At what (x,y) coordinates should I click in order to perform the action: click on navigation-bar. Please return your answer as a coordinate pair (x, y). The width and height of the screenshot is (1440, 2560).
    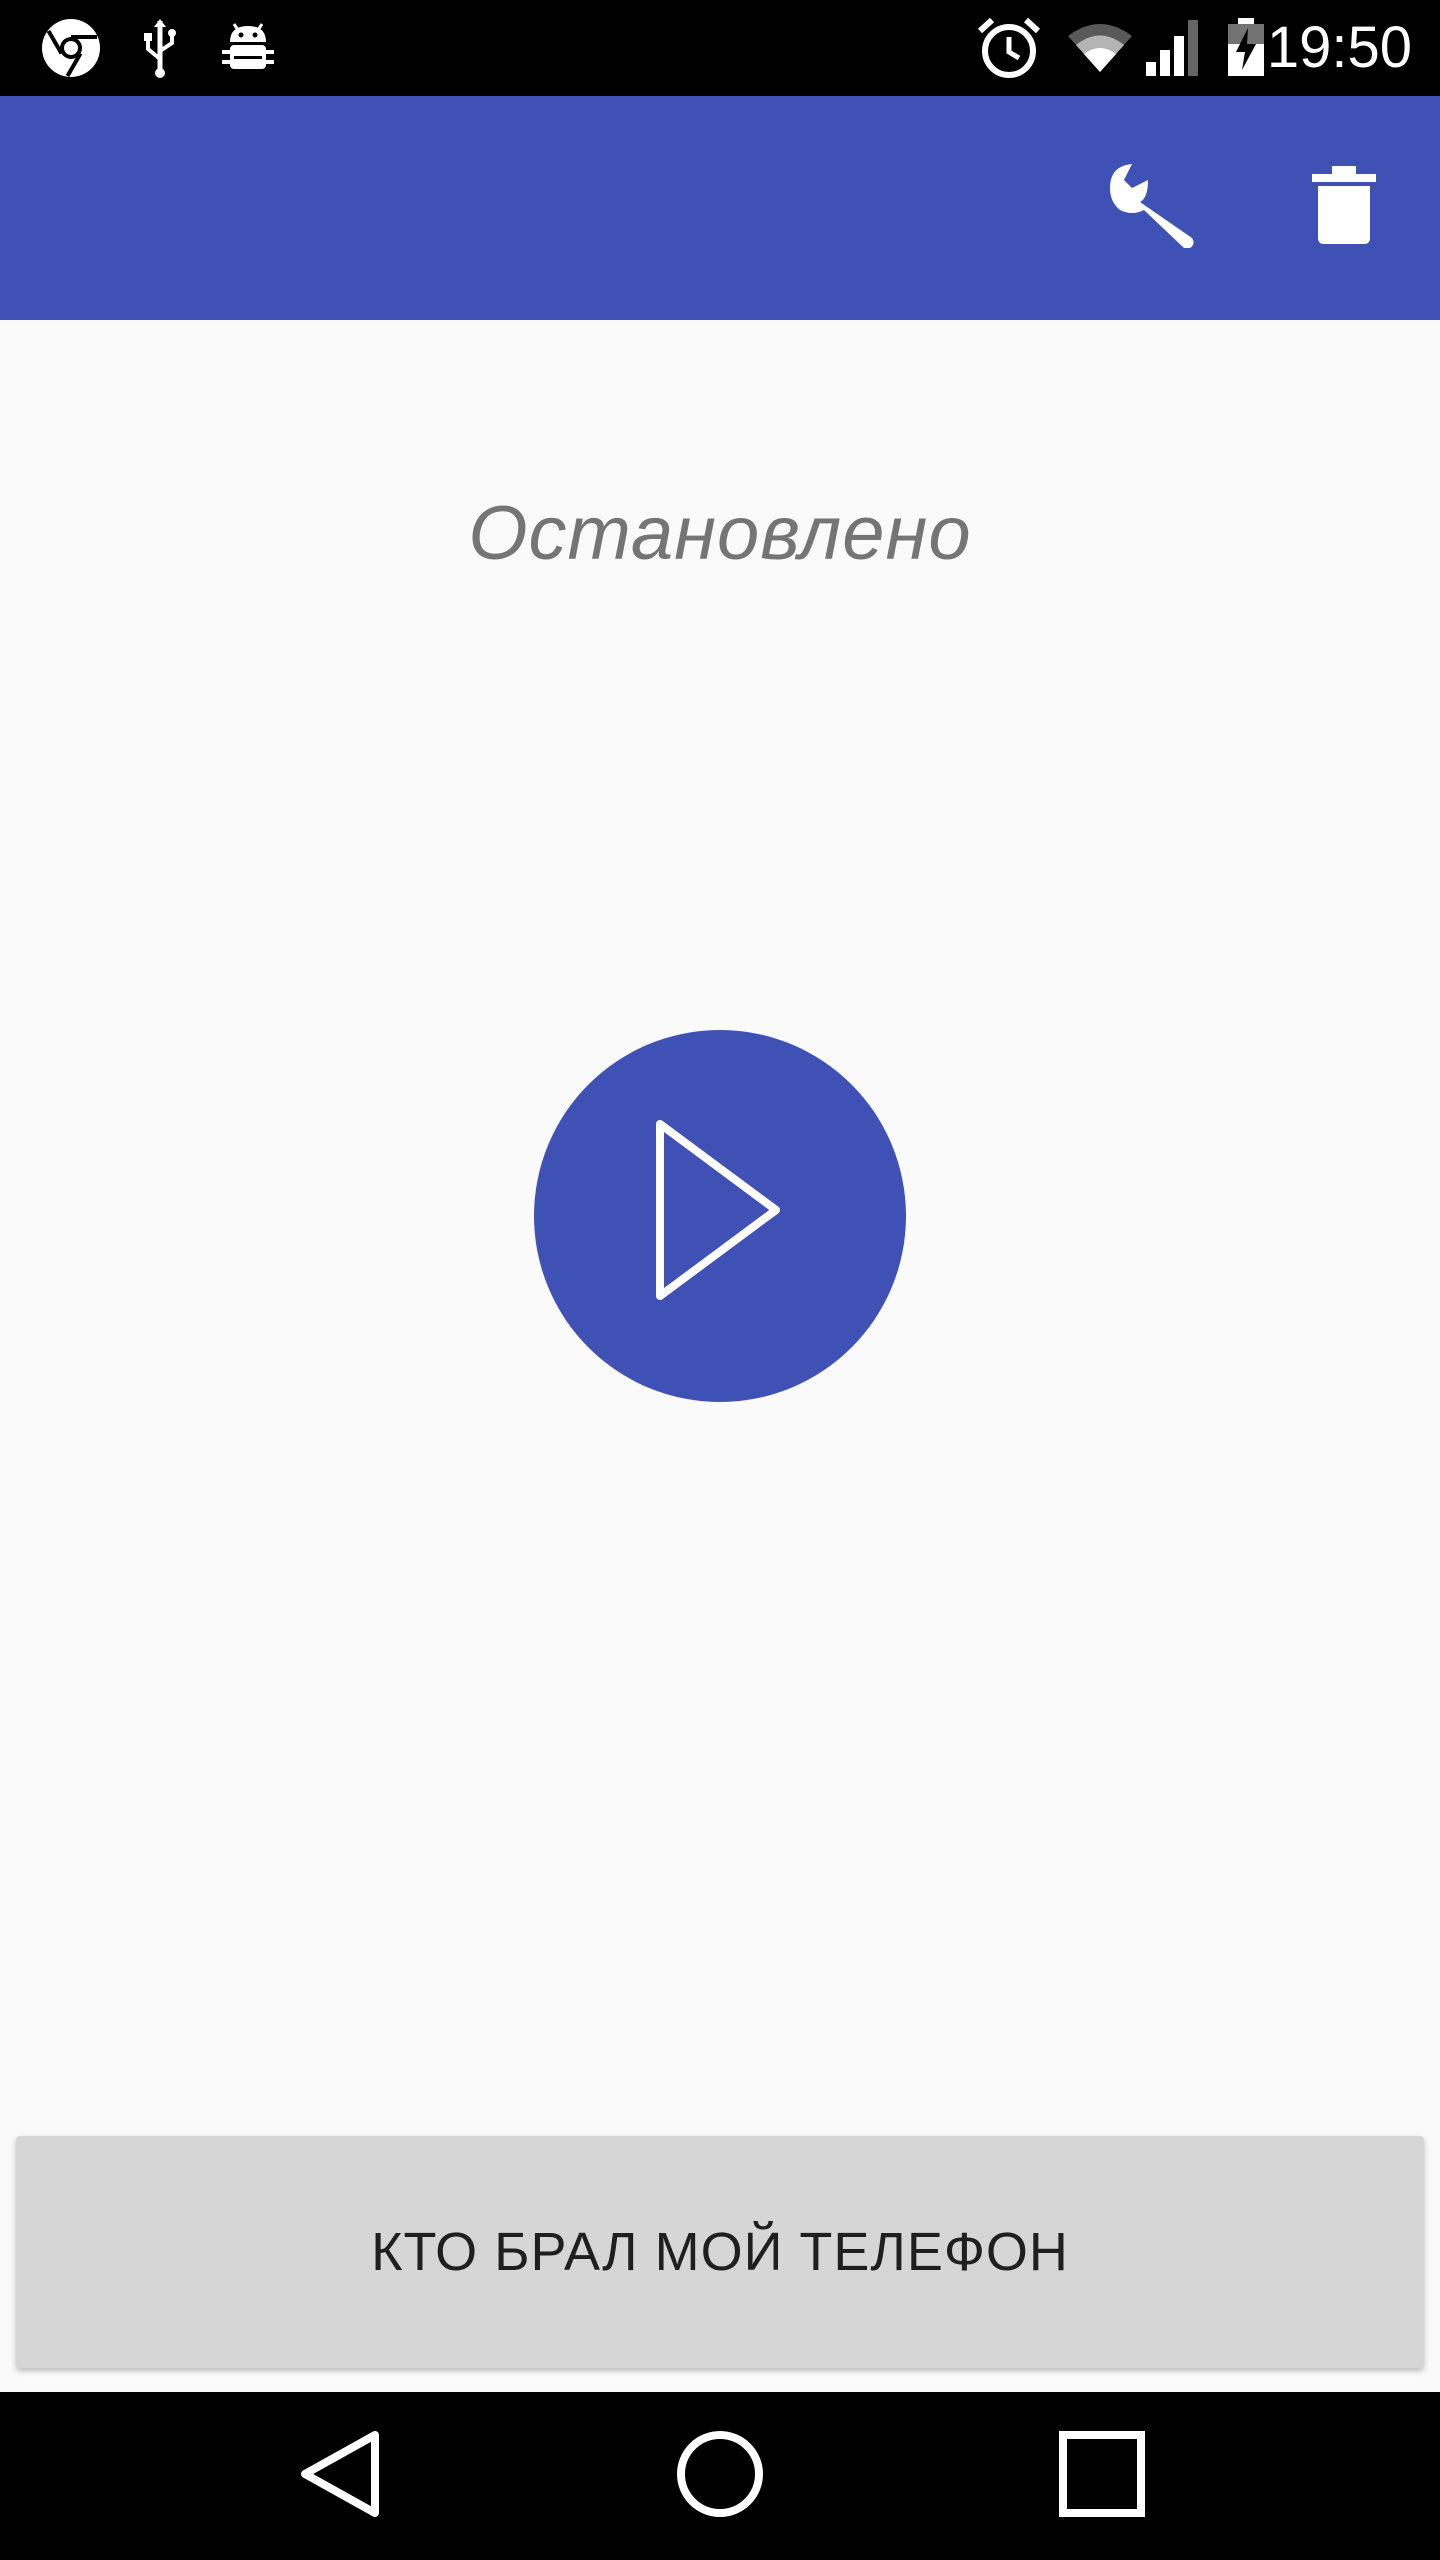
    Looking at the image, I should click on (720, 2476).